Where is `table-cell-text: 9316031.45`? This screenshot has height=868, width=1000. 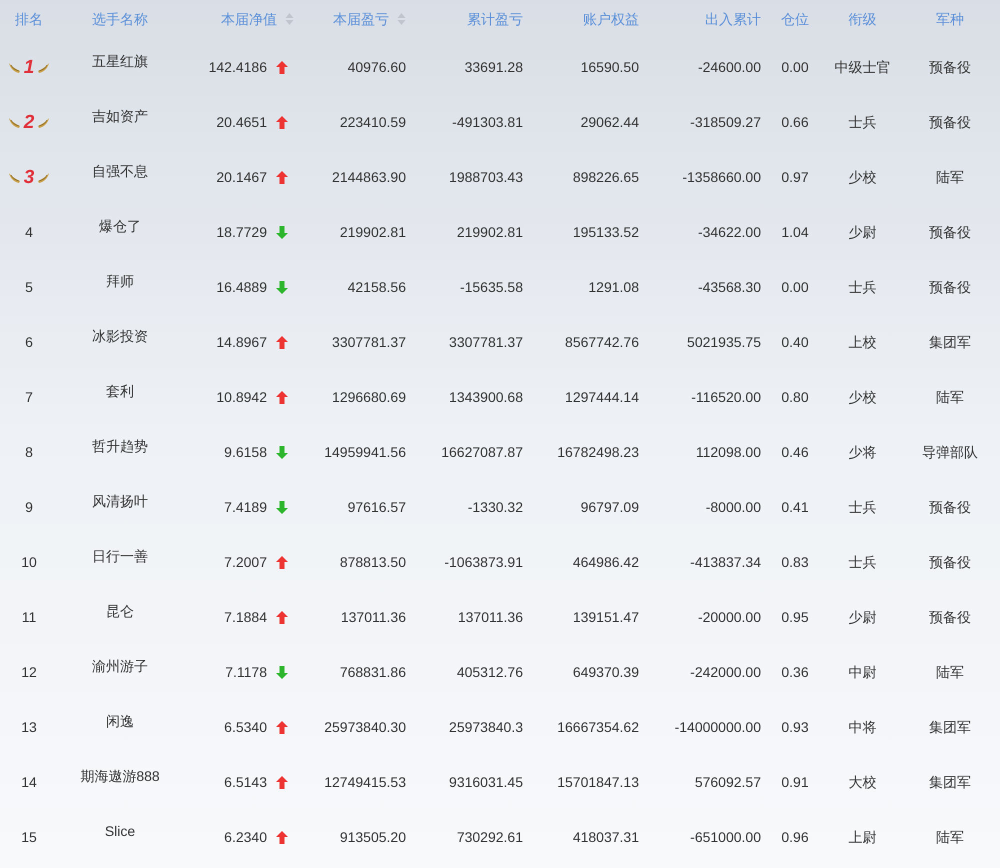
table-cell-text: 9316031.45 is located at coordinates (486, 782).